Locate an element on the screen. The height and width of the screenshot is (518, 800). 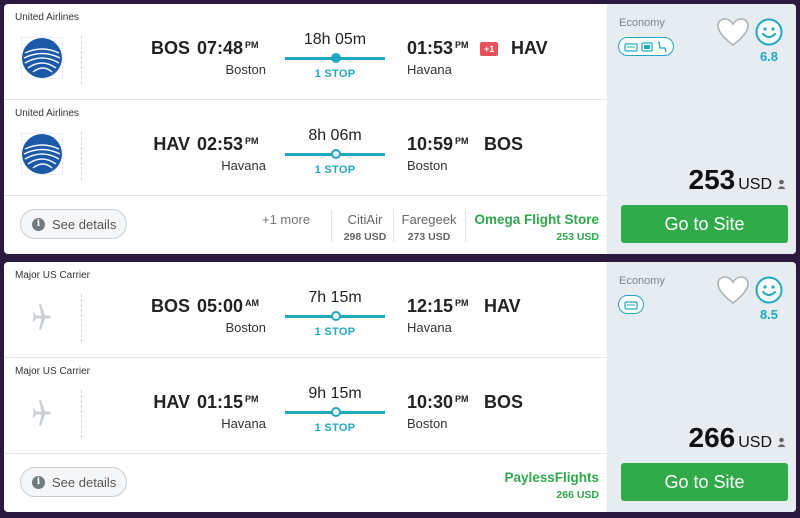
provider-price: 298 USD is located at coordinates (365, 237).